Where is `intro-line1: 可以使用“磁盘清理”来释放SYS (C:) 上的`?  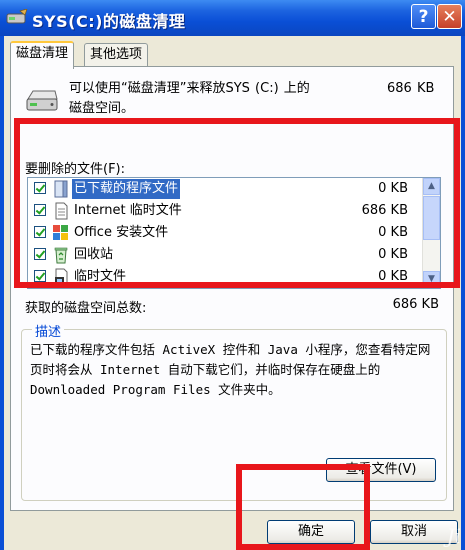
intro-line1: 可以使用“磁盘清理”来释放SYS (C:) 上的 is located at coordinates (189, 88).